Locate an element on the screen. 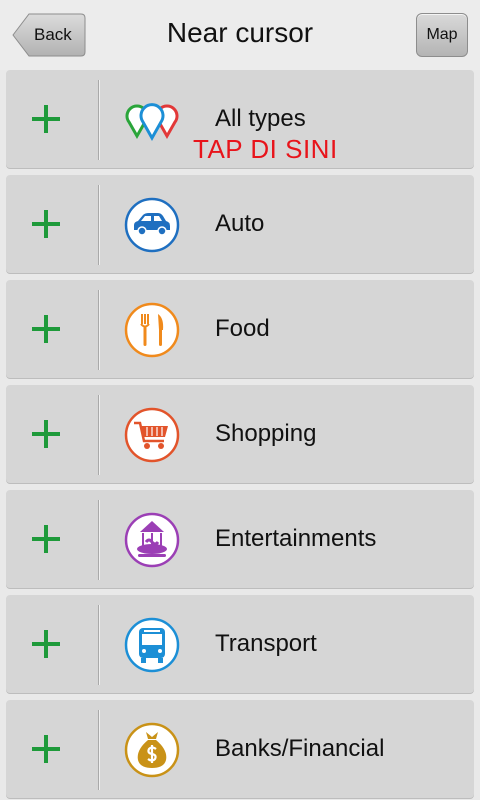 This screenshot has height=800, width=480. add-banks-financial-button is located at coordinates (46, 749).